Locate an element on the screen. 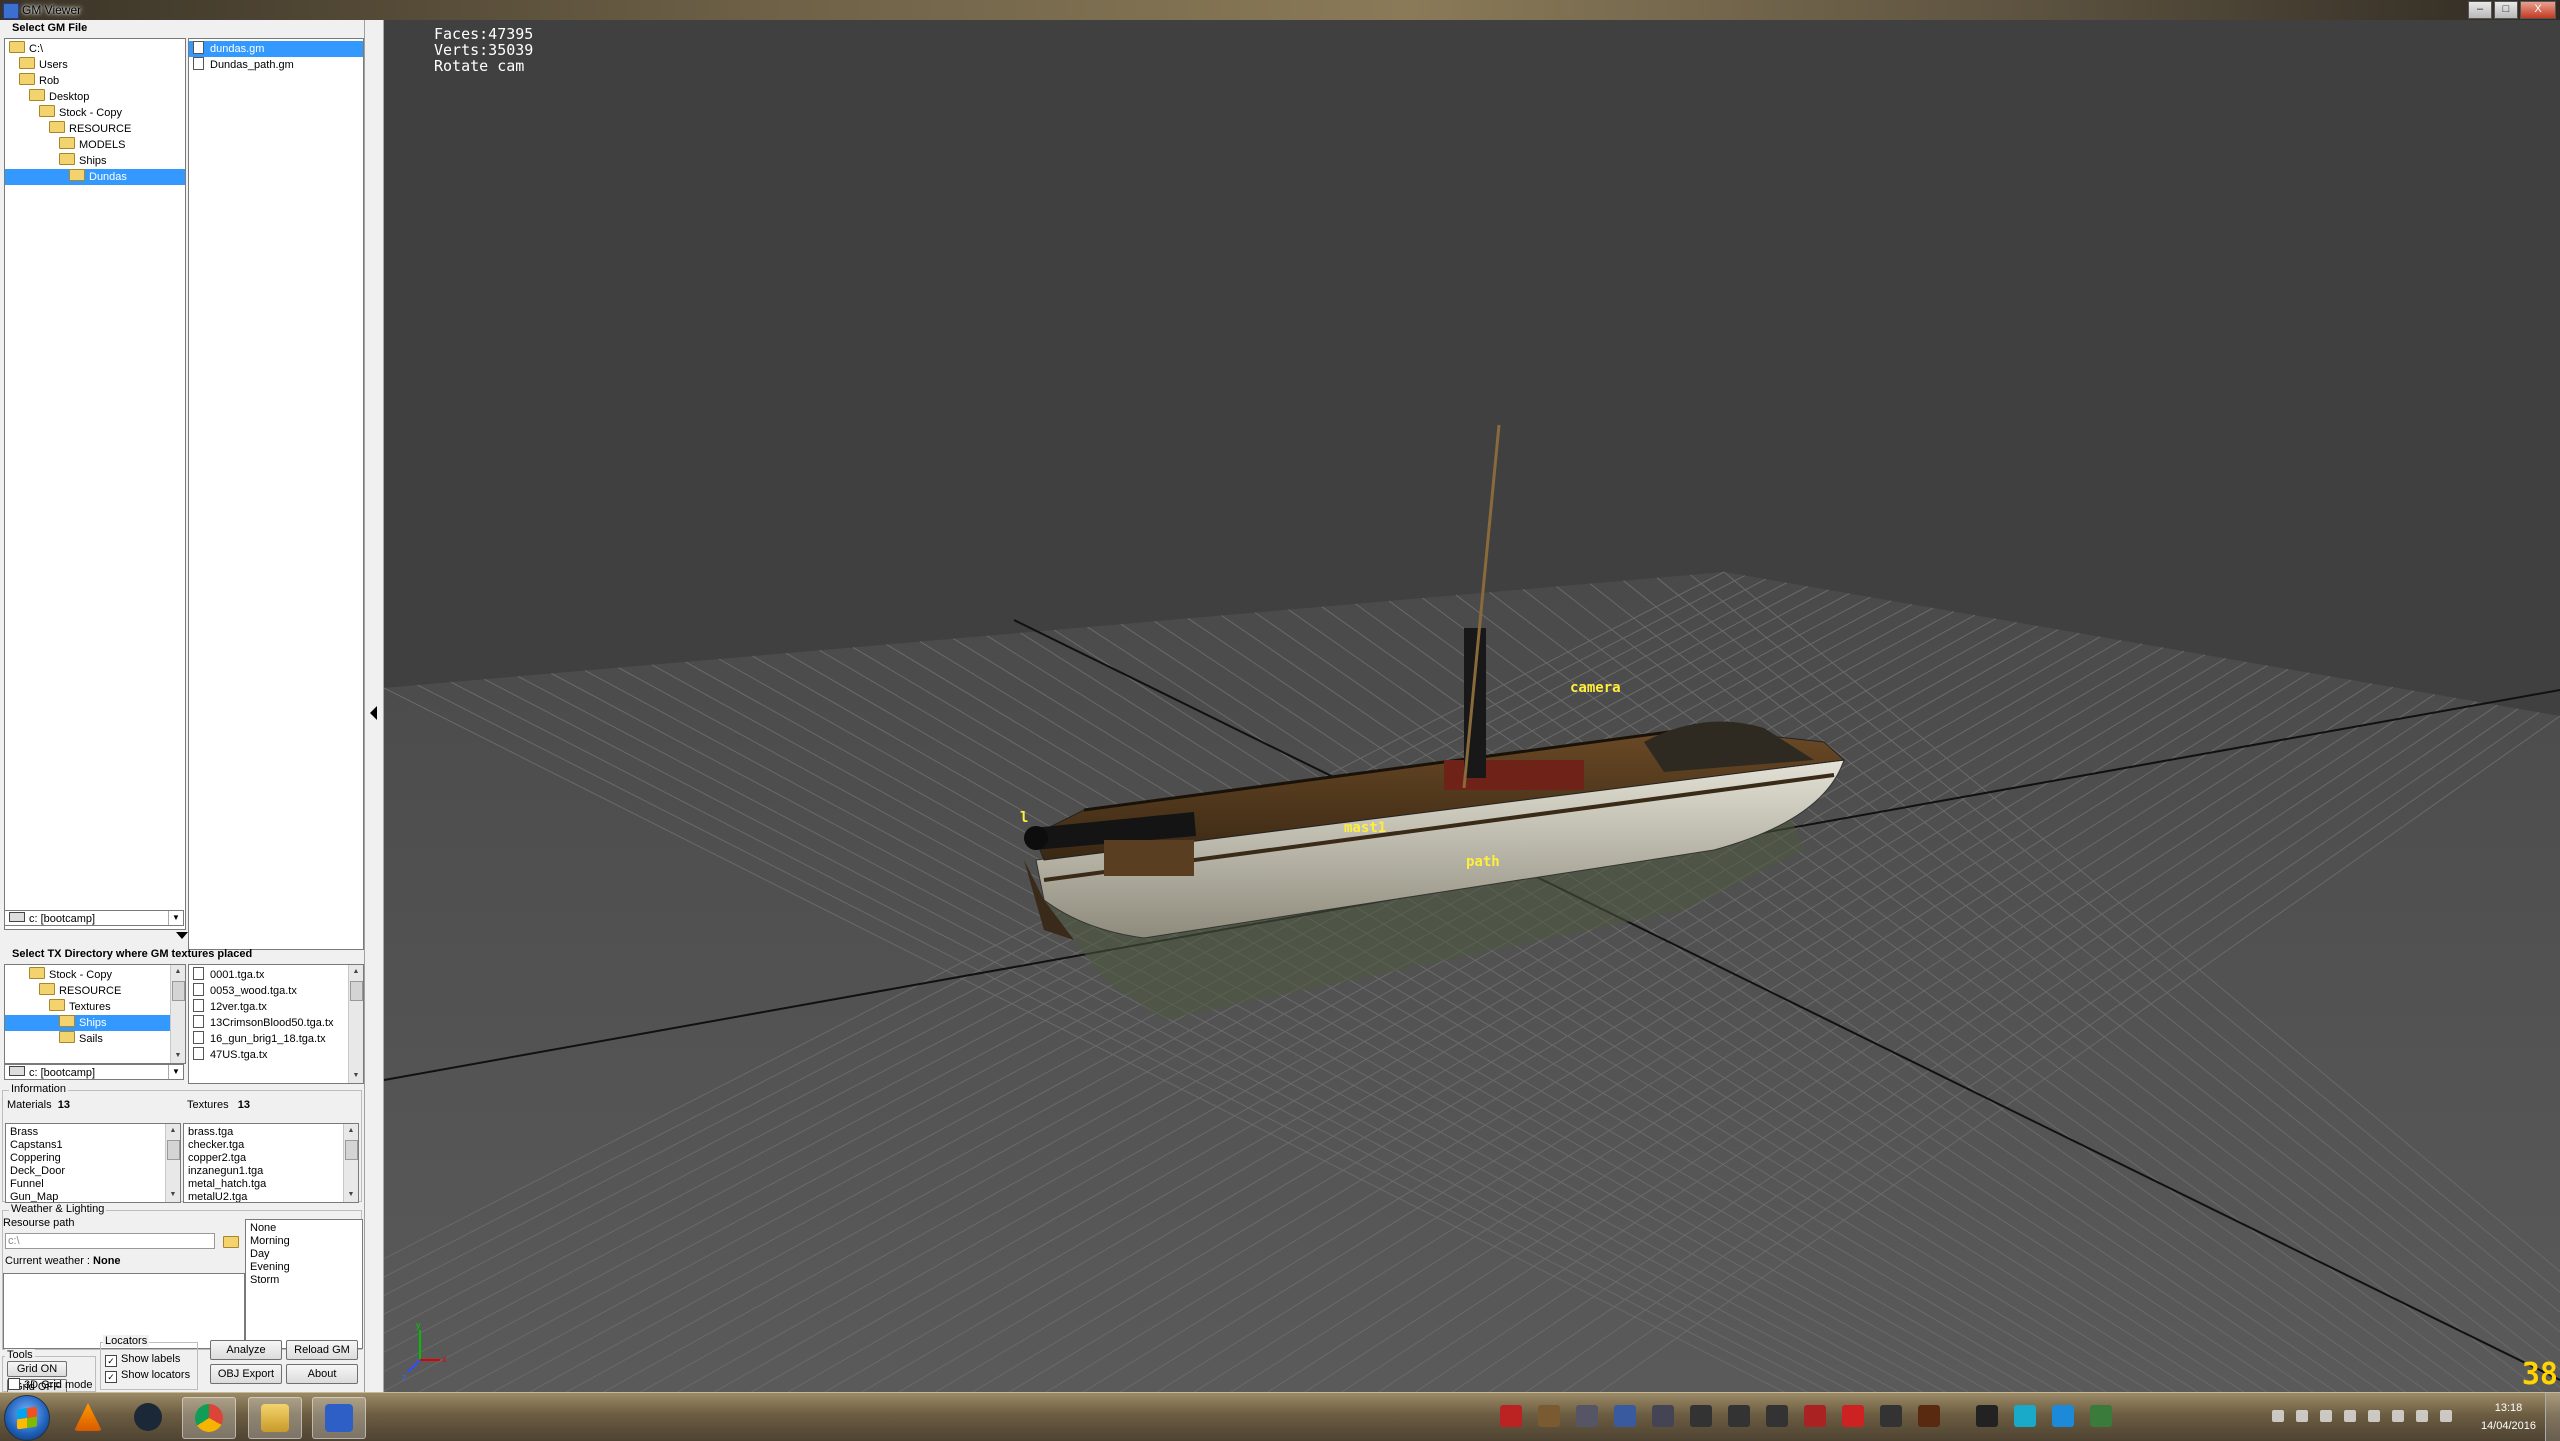 This screenshot has width=2560, height=1441. file-item: dundas.gm is located at coordinates (276, 49).